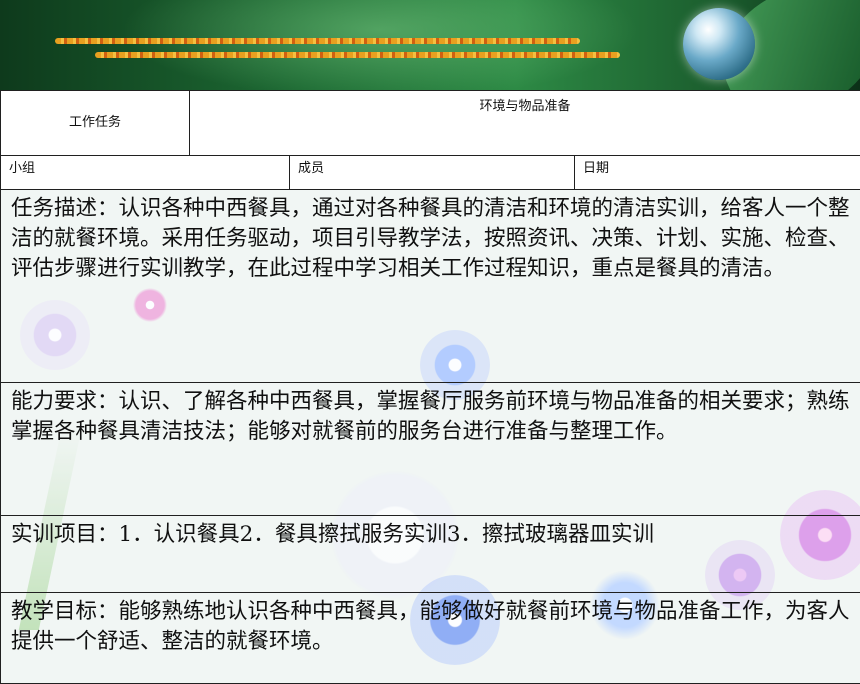 This screenshot has height=684, width=860. Describe the element at coordinates (380, 45) in the screenshot. I see `banner-glow` at that location.